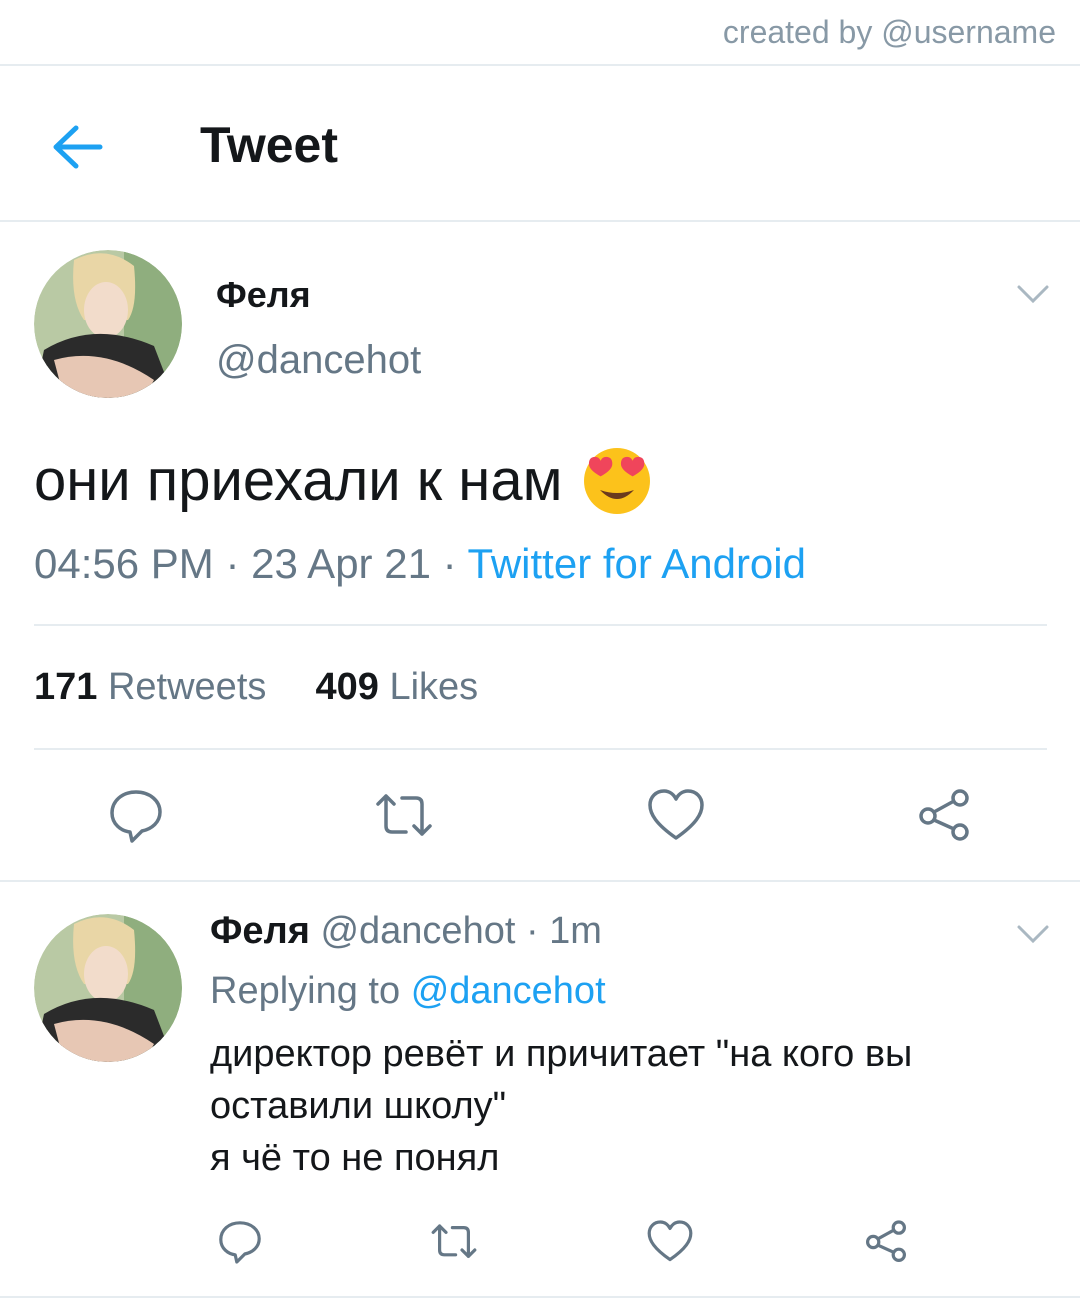  What do you see at coordinates (676, 816) in the screenshot?
I see `like-heart-icon` at bounding box center [676, 816].